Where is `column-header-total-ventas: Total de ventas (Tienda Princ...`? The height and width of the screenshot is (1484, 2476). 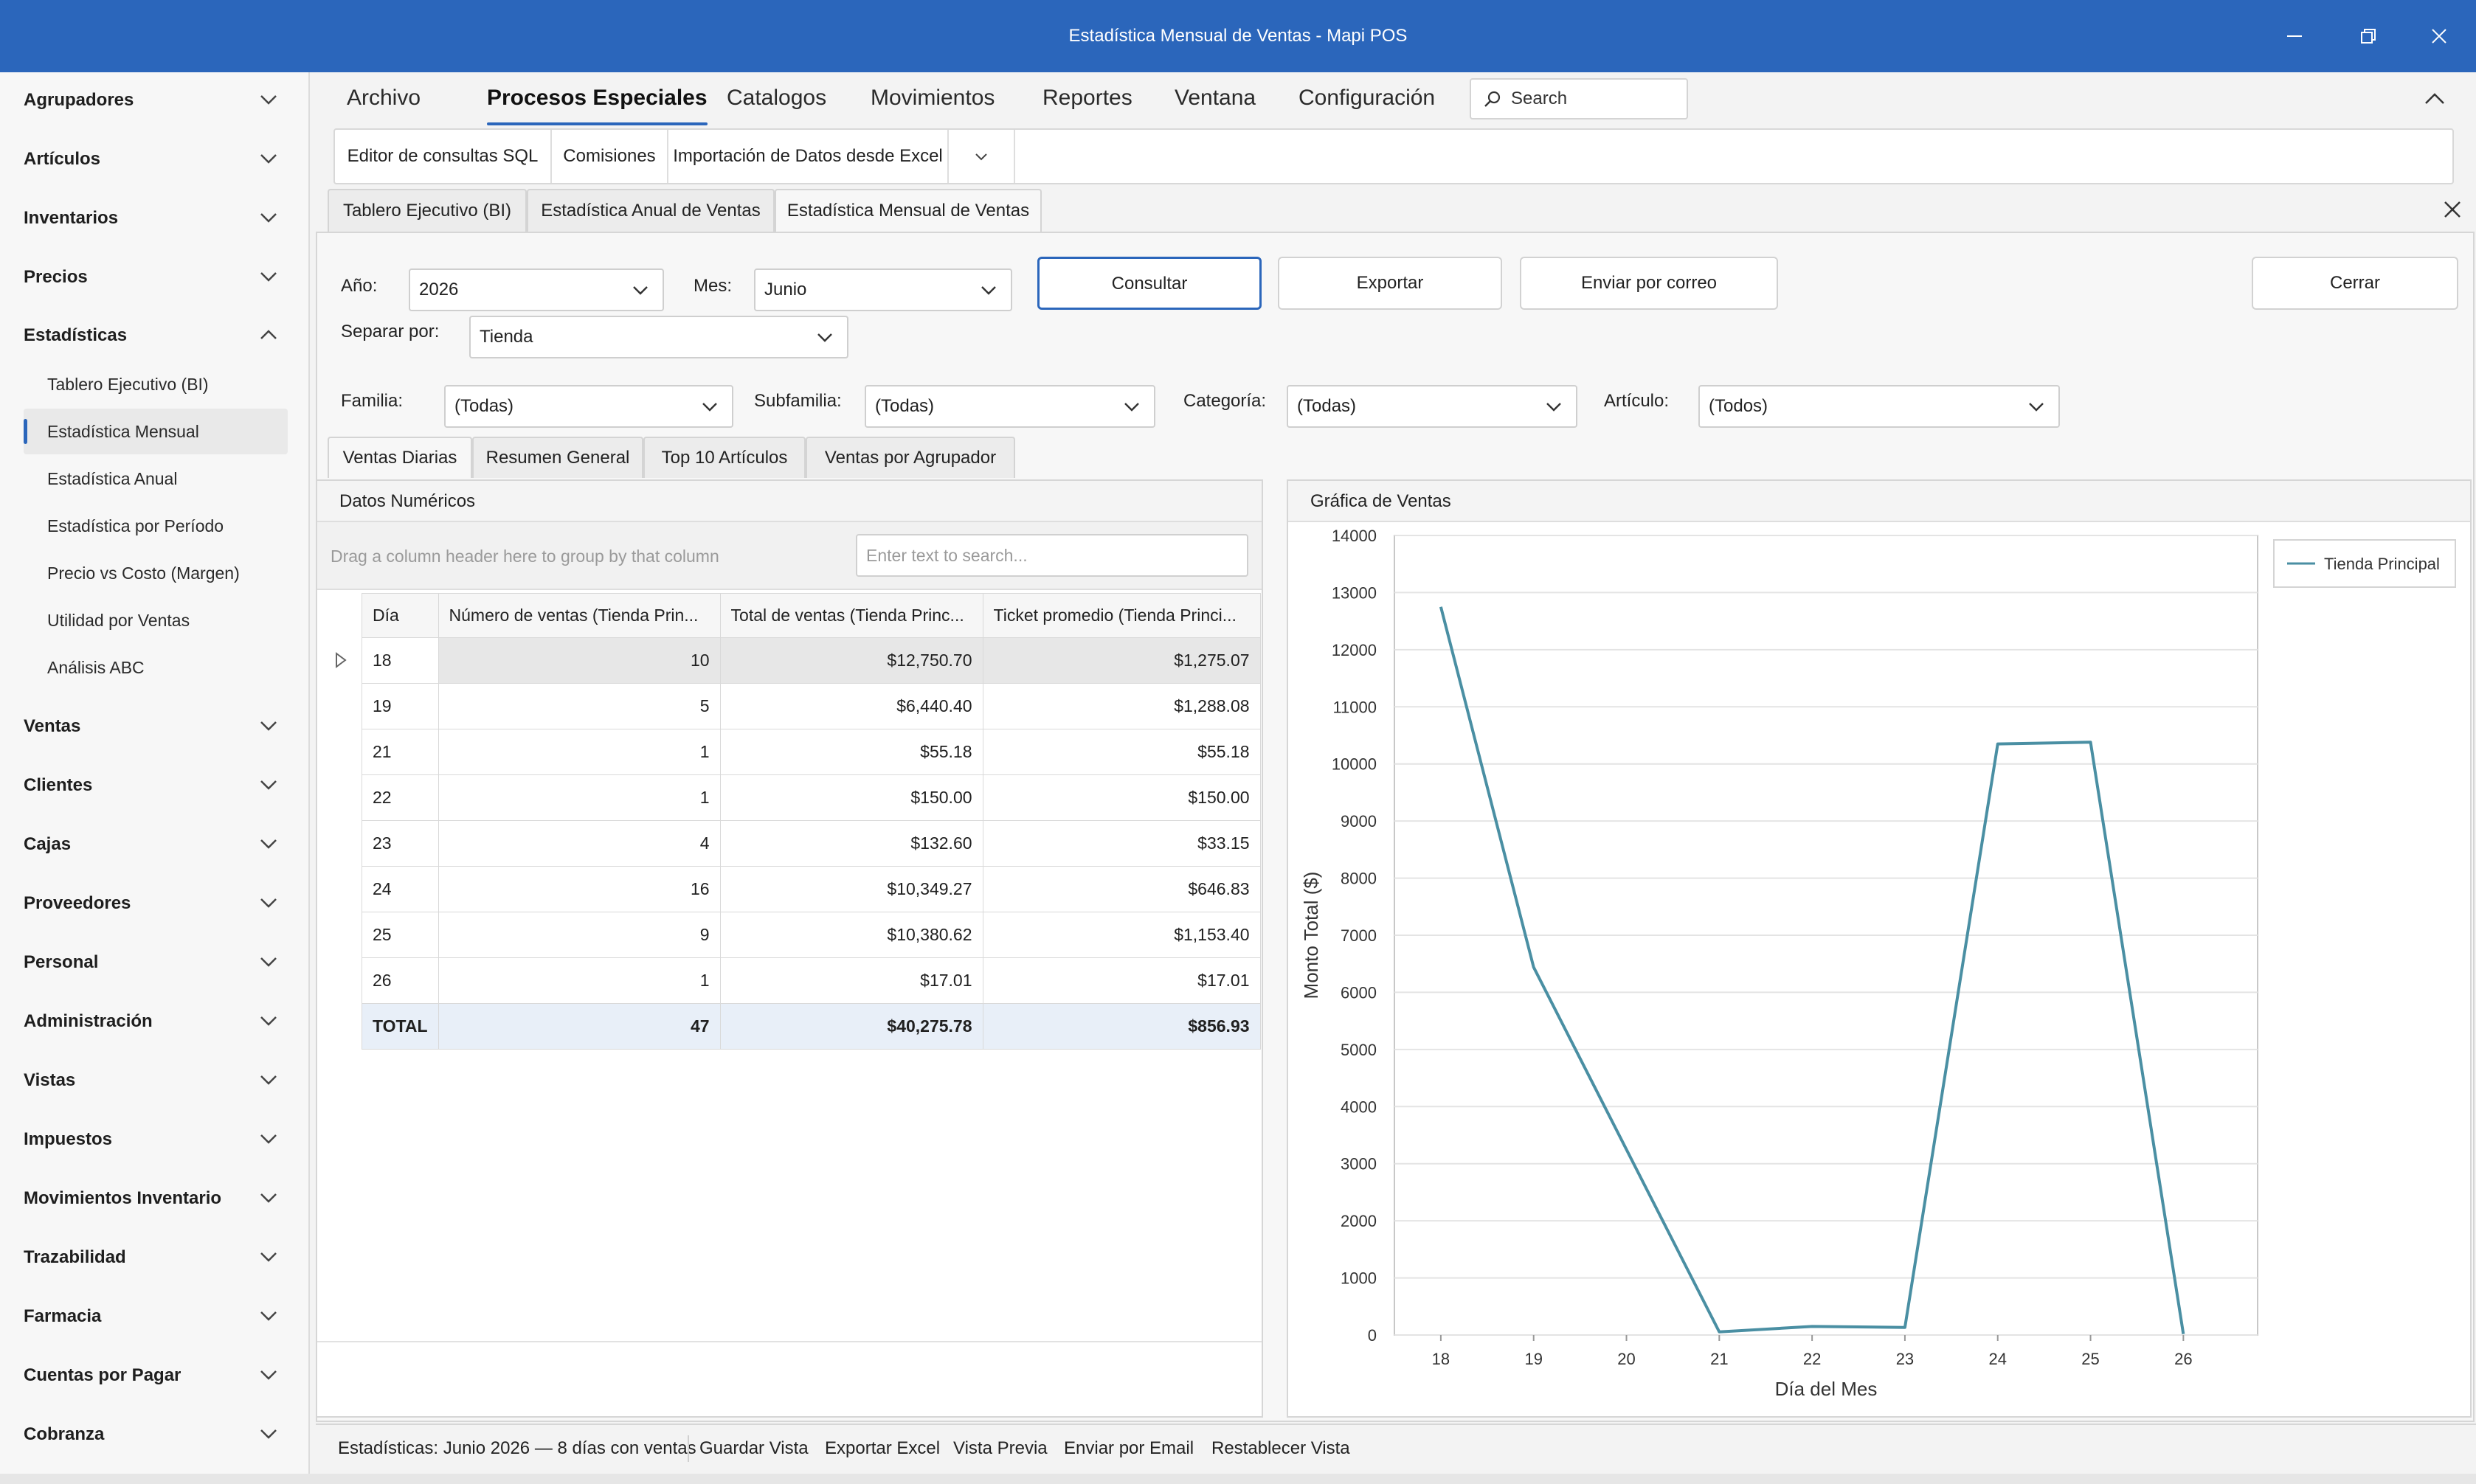
column-header-total-ventas: Total de ventas (Tienda Princ... is located at coordinates (851, 615).